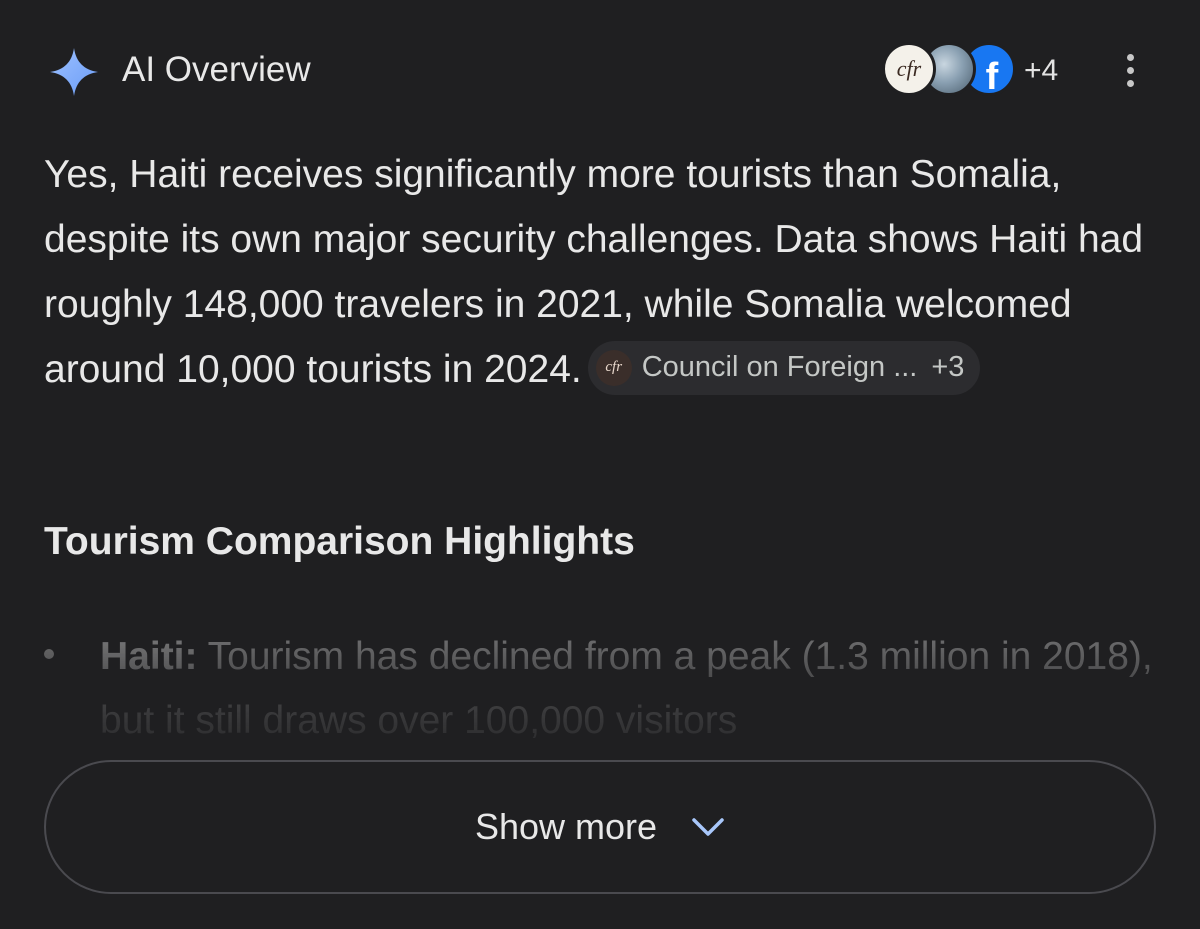 The width and height of the screenshot is (1200, 929). What do you see at coordinates (149, 656) in the screenshot?
I see `bullet-label: Haiti:` at bounding box center [149, 656].